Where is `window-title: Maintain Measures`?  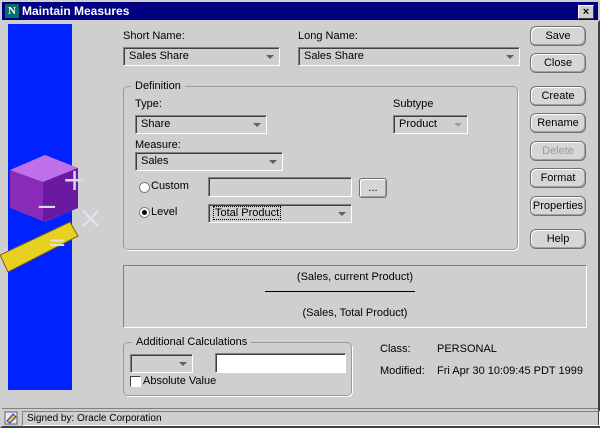 window-title: Maintain Measures is located at coordinates (76, 11).